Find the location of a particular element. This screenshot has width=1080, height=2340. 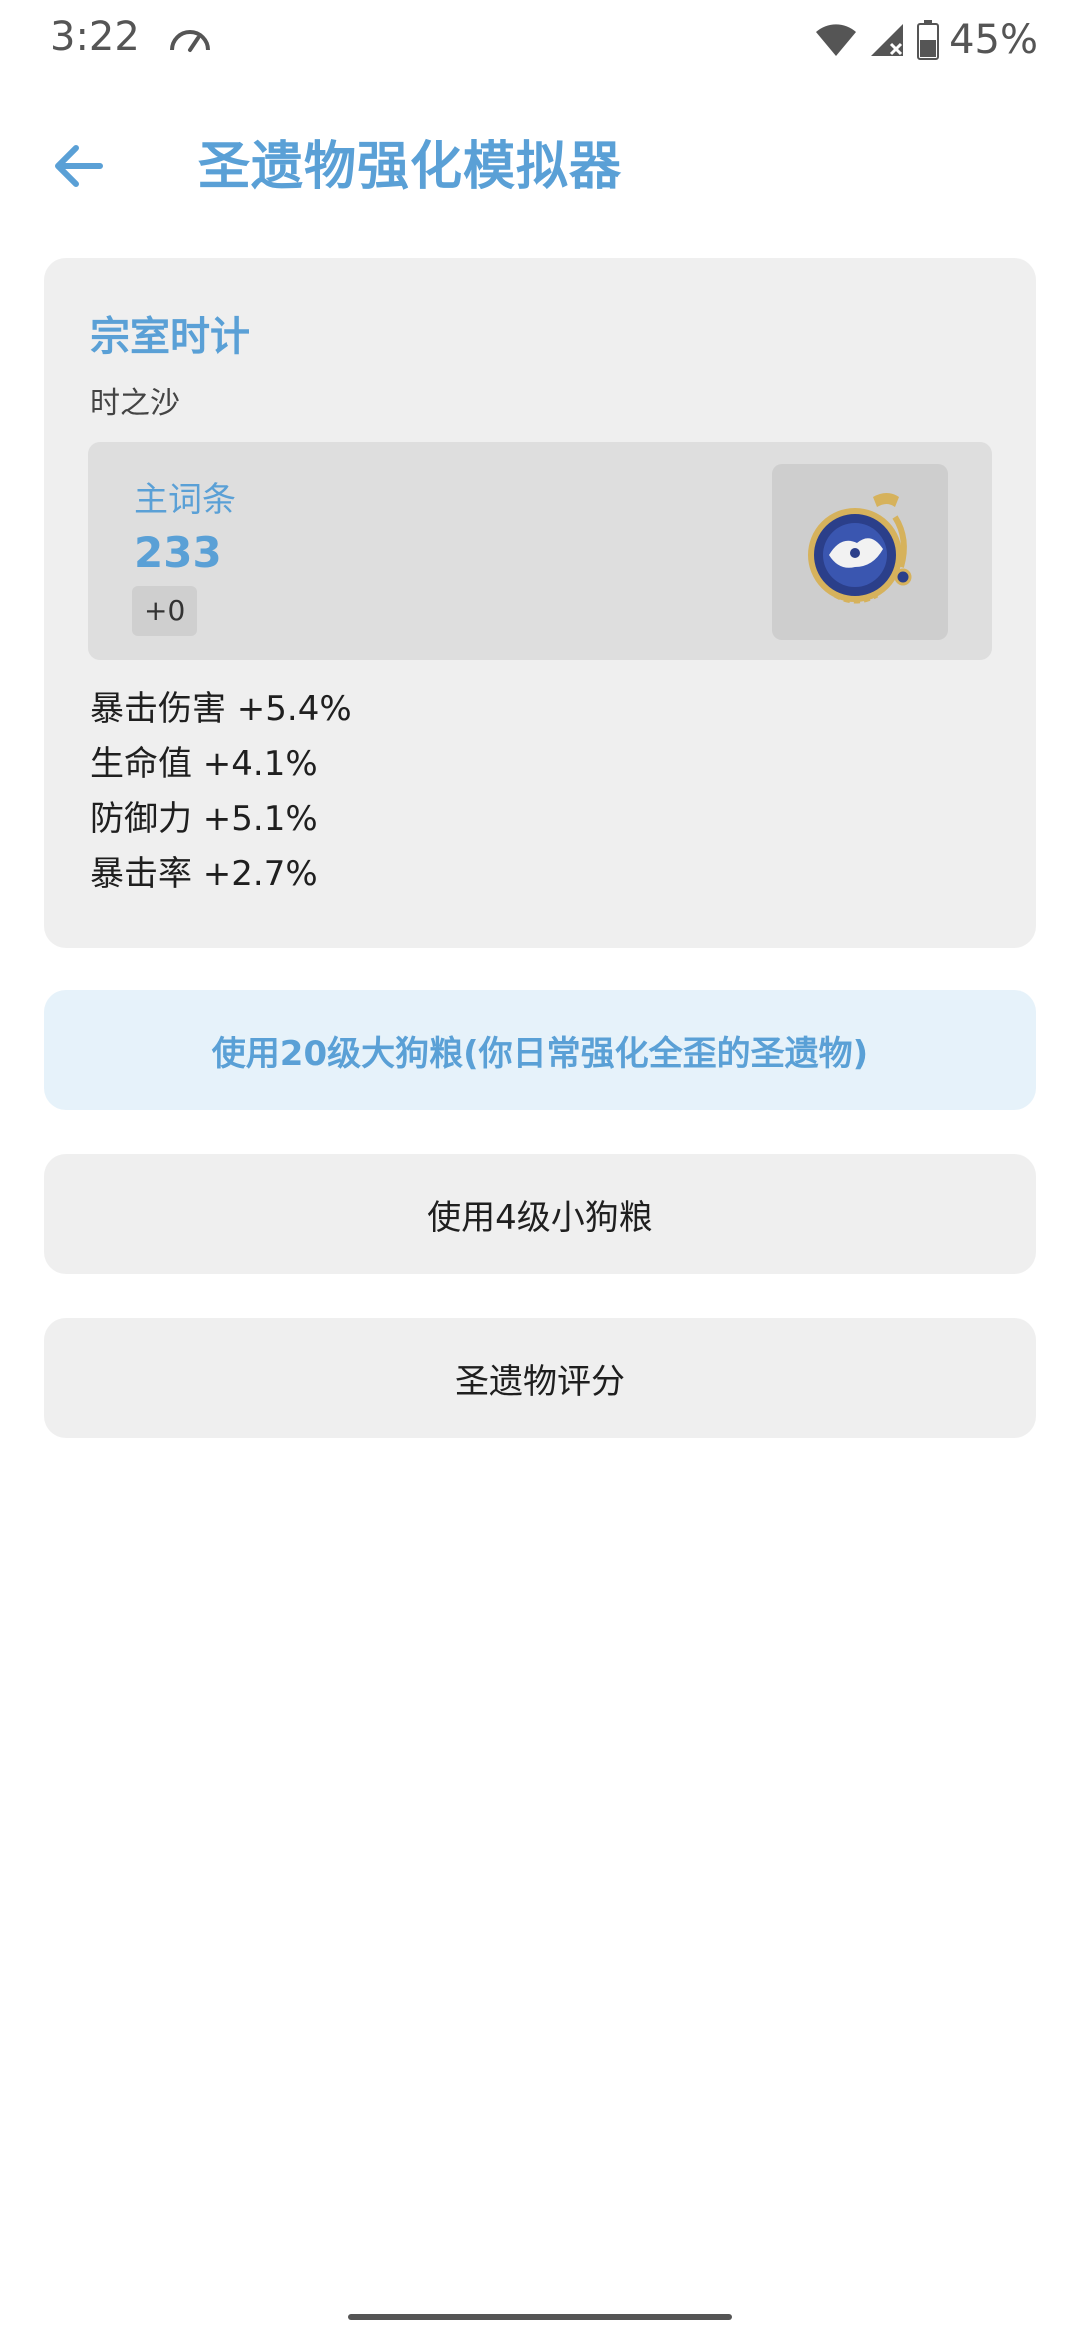

main-stat-value: 233 is located at coordinates (178, 552).